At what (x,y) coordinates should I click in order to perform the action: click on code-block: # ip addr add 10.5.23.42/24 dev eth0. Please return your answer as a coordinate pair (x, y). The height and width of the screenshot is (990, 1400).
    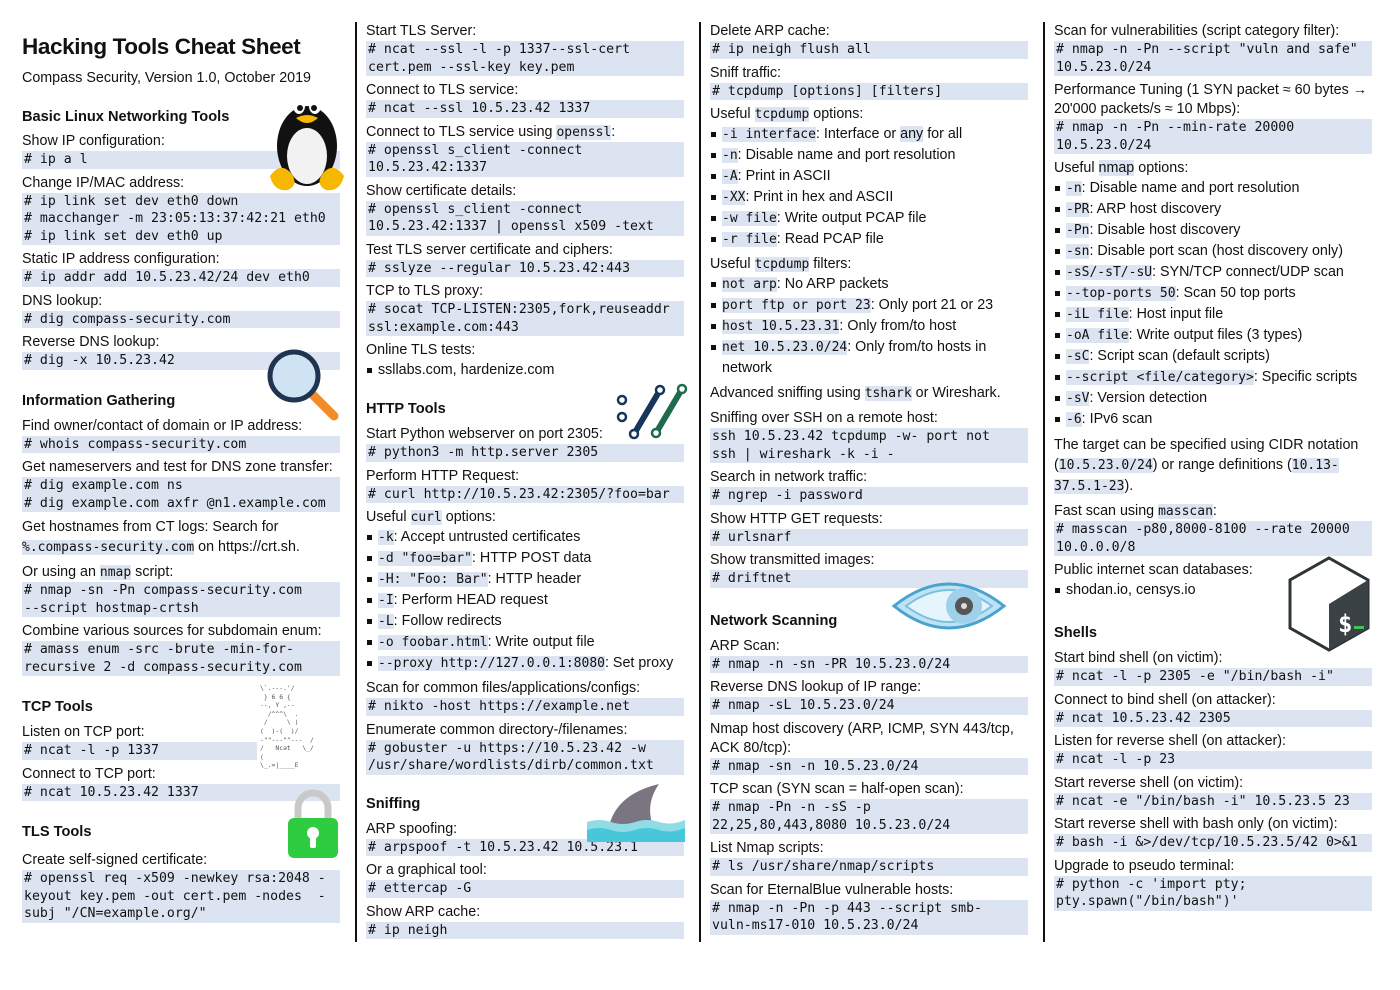
    Looking at the image, I should click on (181, 278).